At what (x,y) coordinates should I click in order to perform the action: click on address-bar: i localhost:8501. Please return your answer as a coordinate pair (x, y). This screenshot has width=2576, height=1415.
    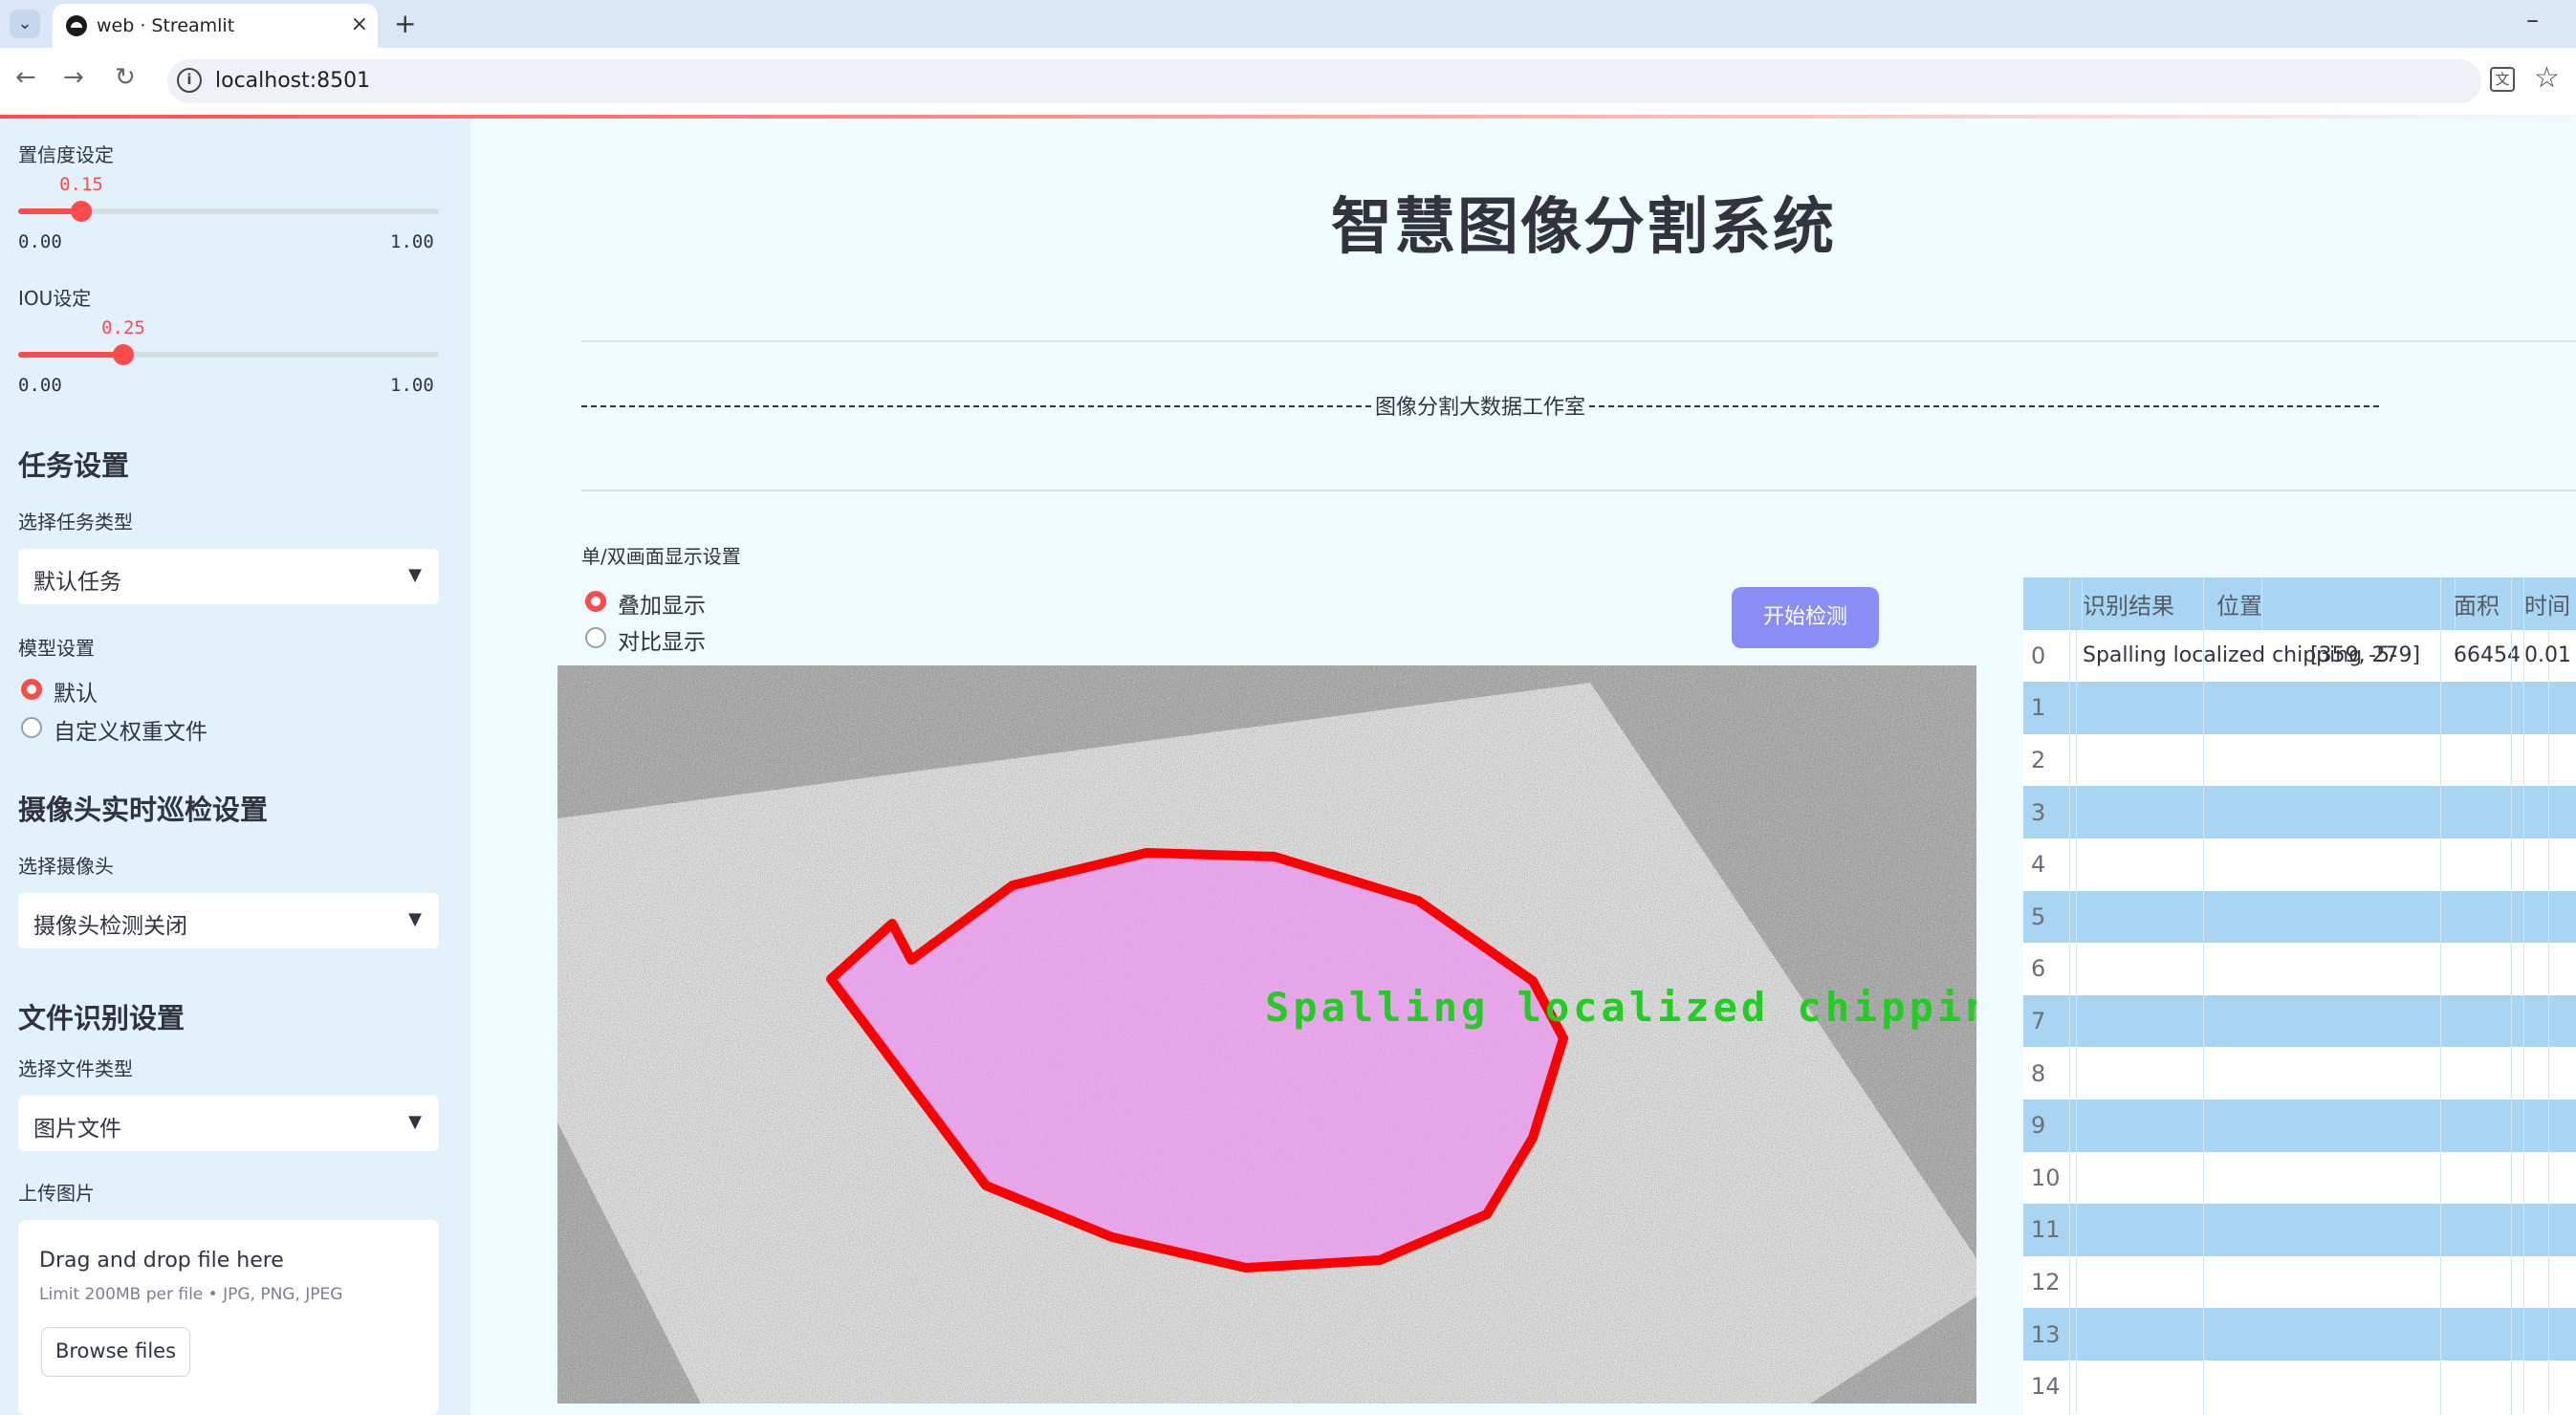
    Looking at the image, I should click on (1324, 81).